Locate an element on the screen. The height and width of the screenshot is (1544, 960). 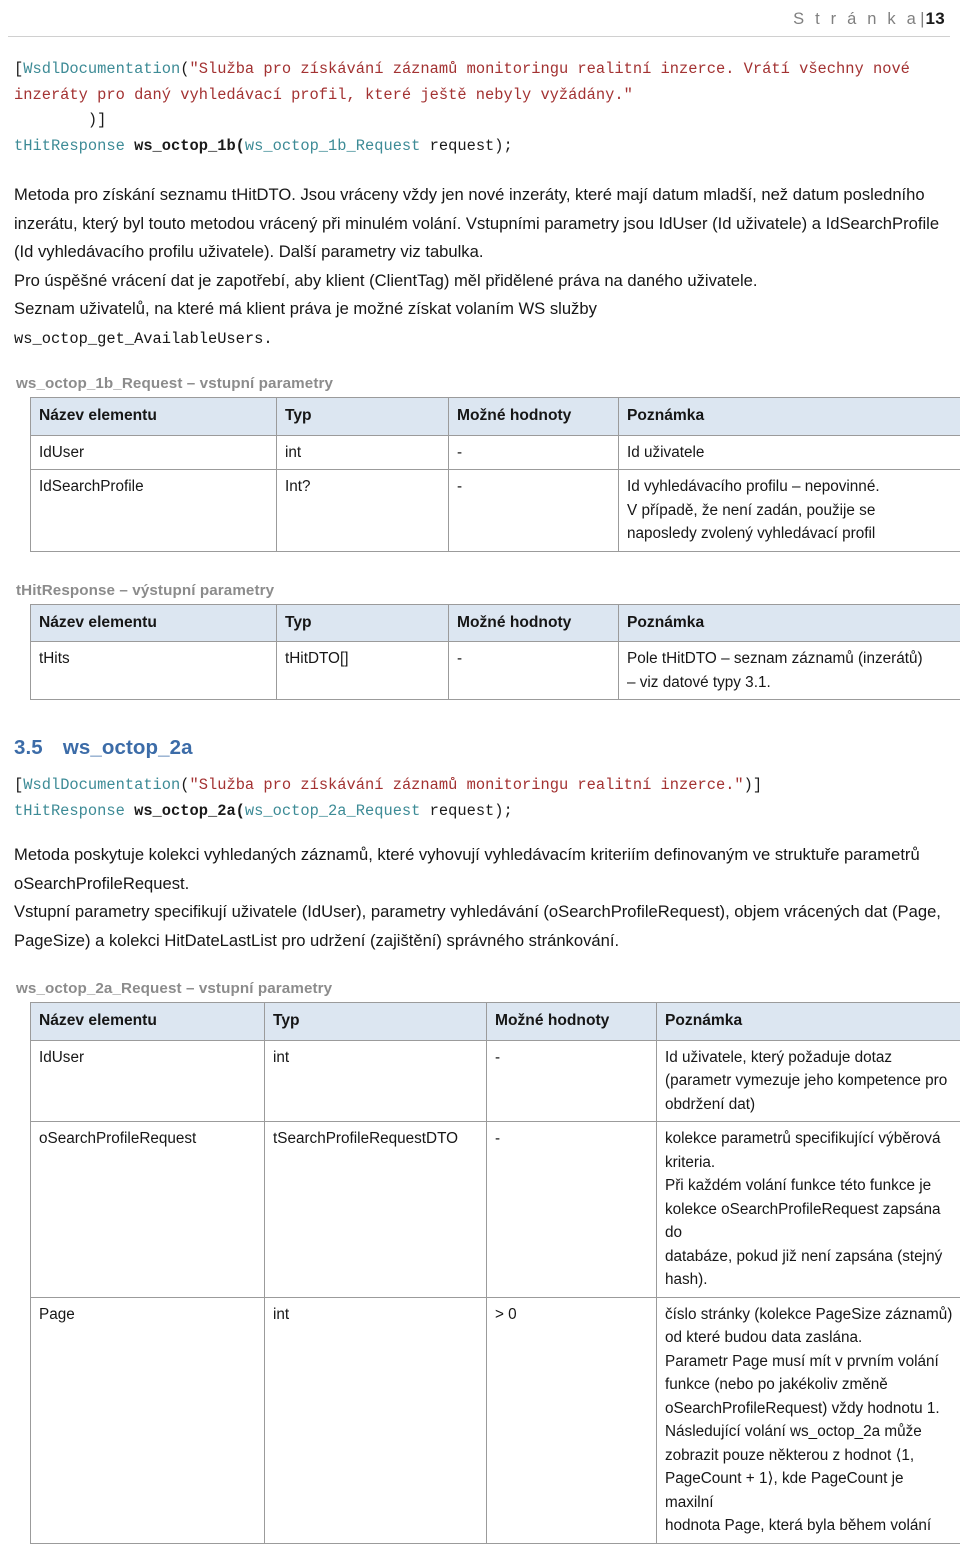
cell-note-line: (parametr vymezuje jeho kompetence pro is located at coordinates (809, 1081).